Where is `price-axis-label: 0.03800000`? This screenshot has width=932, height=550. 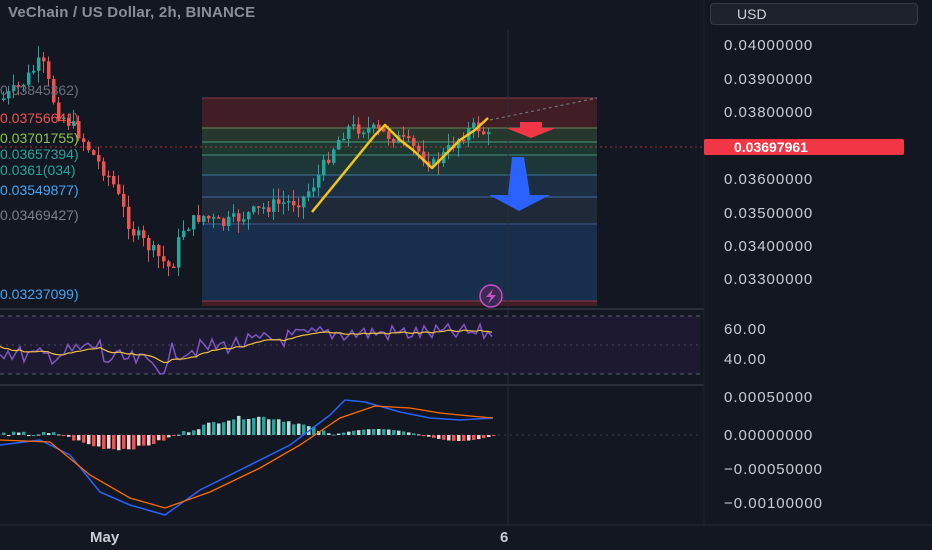
price-axis-label: 0.03800000 is located at coordinates (769, 112).